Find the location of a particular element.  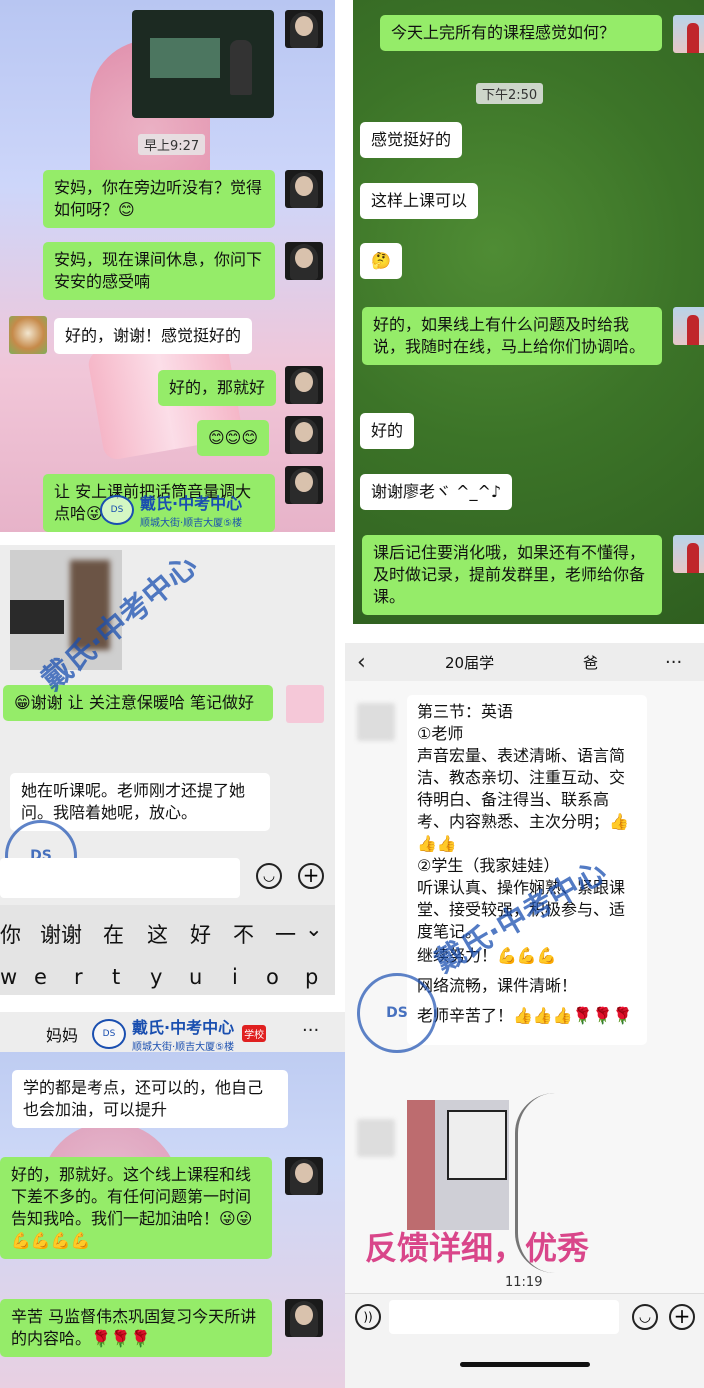

back-icon: ‹ is located at coordinates (361, 662).